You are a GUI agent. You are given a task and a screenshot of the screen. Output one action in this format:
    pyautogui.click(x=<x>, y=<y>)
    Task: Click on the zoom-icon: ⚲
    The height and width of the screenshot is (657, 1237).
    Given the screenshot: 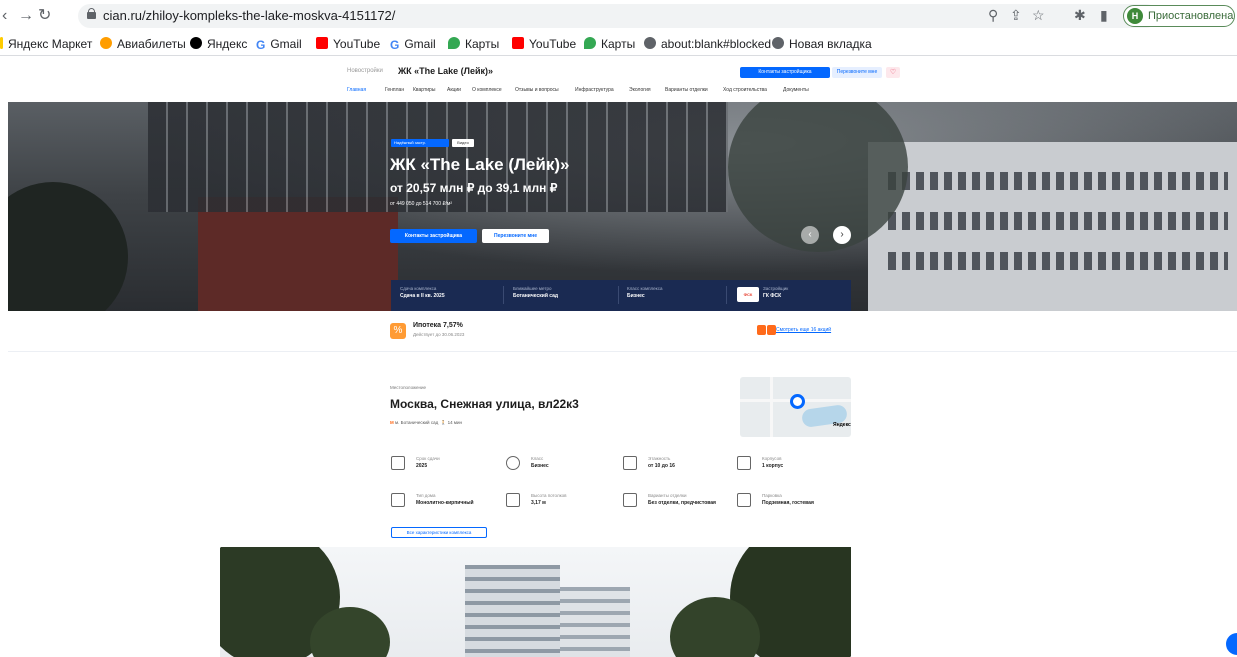 What is the action you would take?
    pyautogui.click(x=993, y=15)
    